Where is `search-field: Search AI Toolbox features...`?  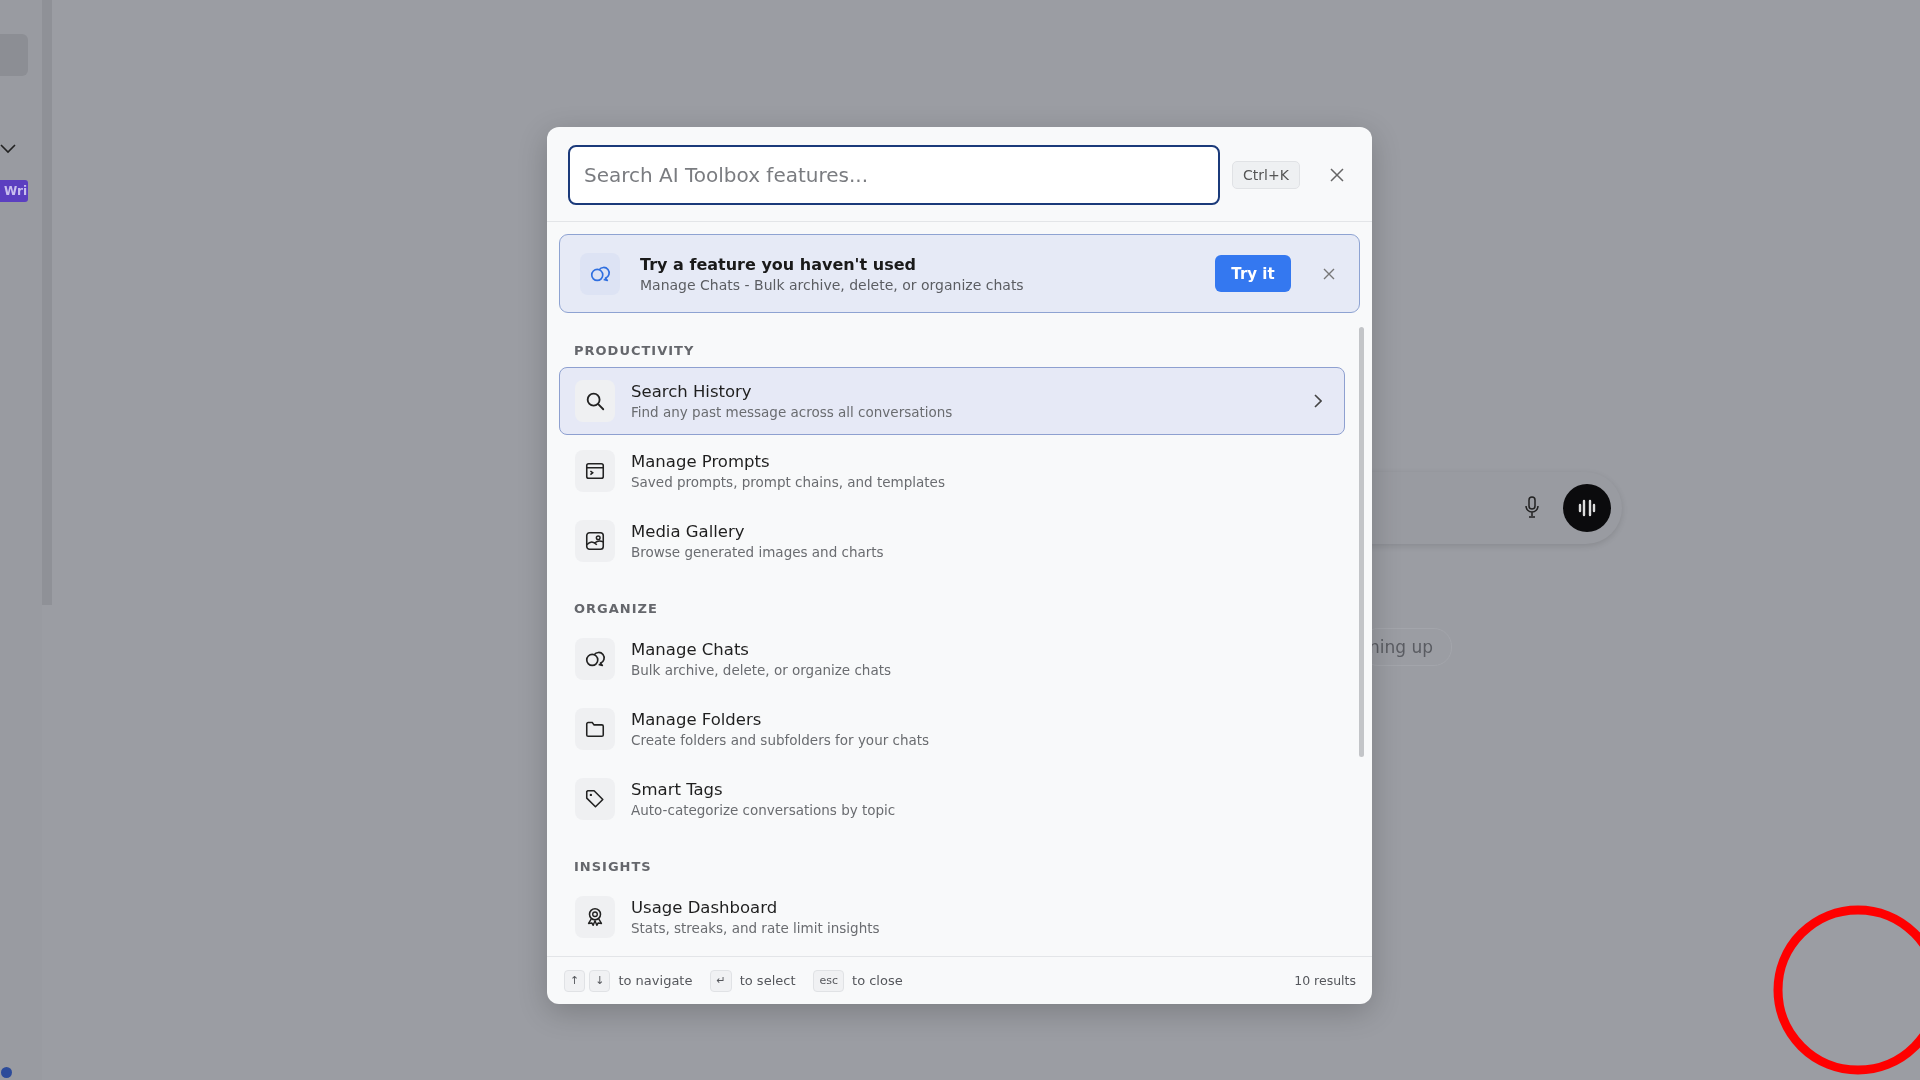 search-field: Search AI Toolbox features... is located at coordinates (894, 175).